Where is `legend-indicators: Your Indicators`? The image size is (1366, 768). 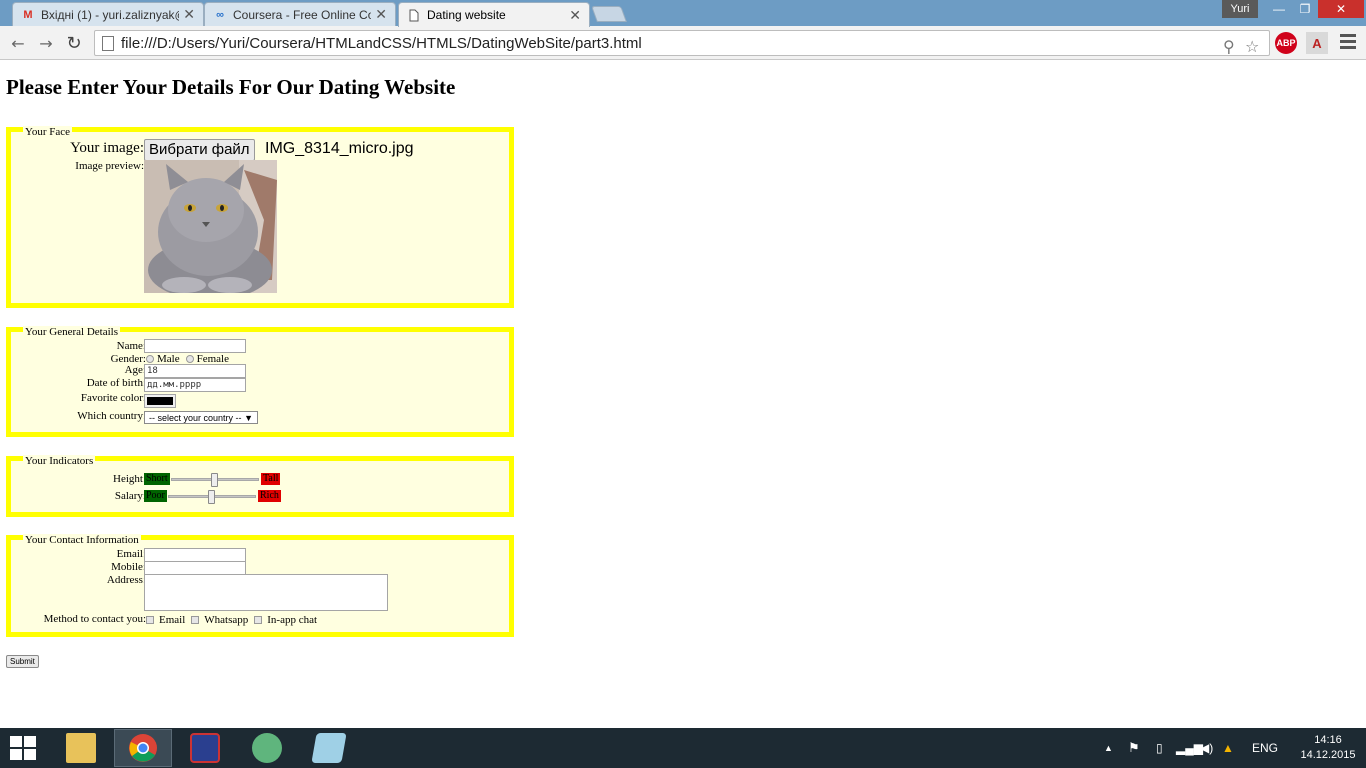 legend-indicators: Your Indicators is located at coordinates (59, 461).